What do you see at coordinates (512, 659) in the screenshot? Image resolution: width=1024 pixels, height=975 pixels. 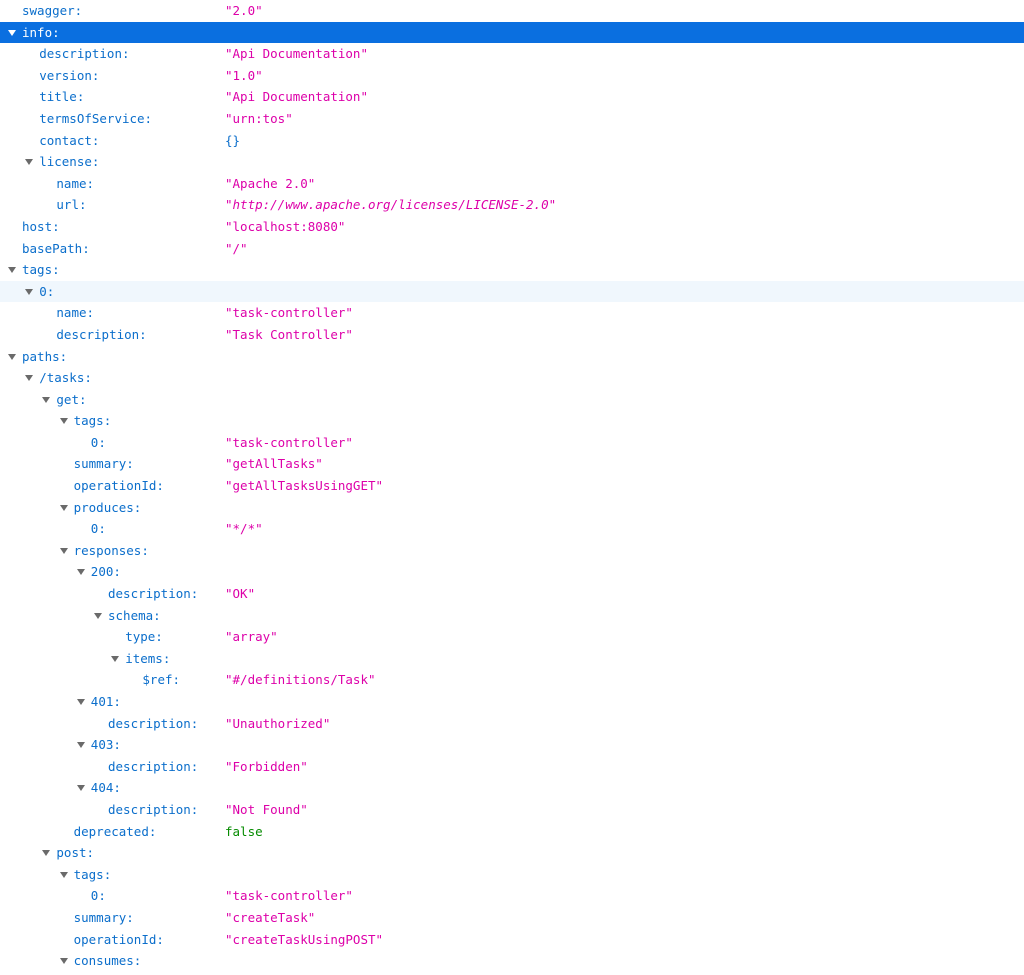 I see `json-row: items:` at bounding box center [512, 659].